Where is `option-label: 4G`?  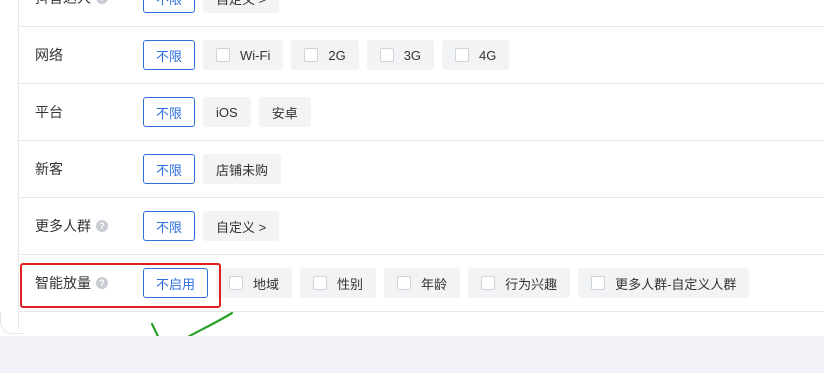 option-label: 4G is located at coordinates (488, 55).